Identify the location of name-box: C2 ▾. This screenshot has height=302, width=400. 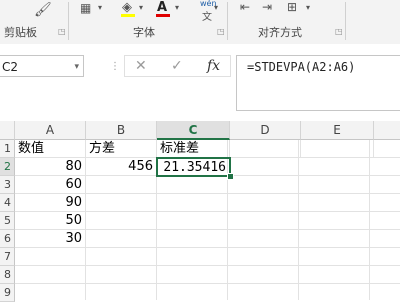
(42, 66).